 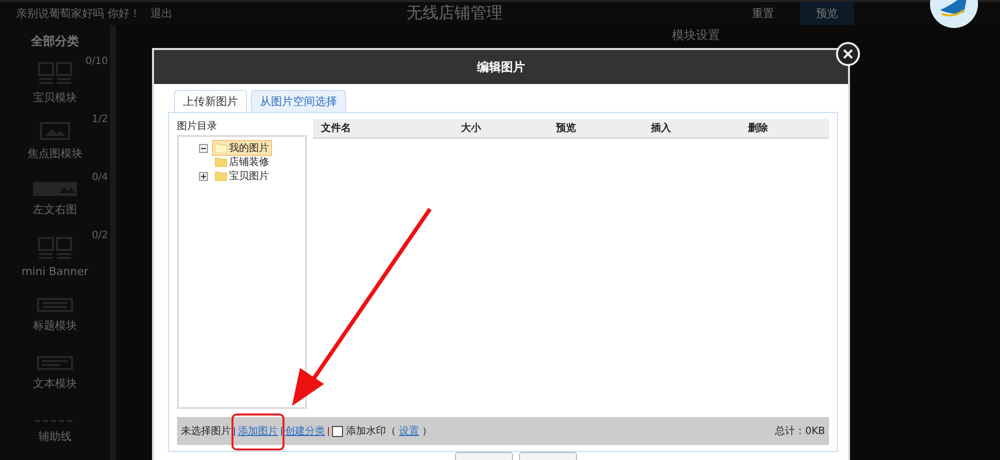 What do you see at coordinates (242, 176) in the screenshot?
I see `folder-item: 宝贝图片` at bounding box center [242, 176].